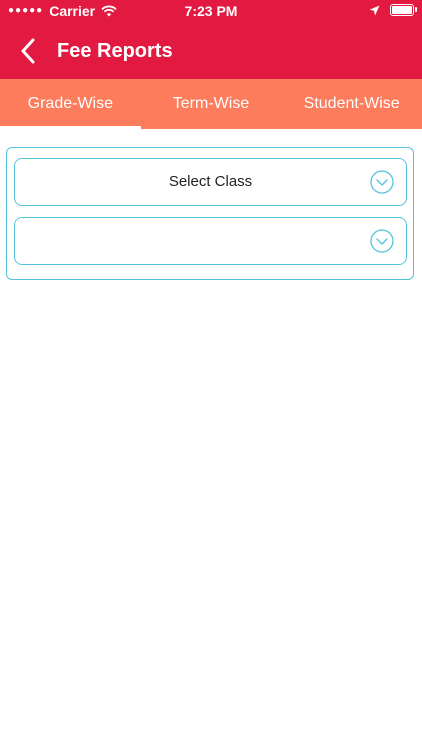 This screenshot has width=422, height=750. I want to click on select-class-dropdown: Select Class, so click(210, 182).